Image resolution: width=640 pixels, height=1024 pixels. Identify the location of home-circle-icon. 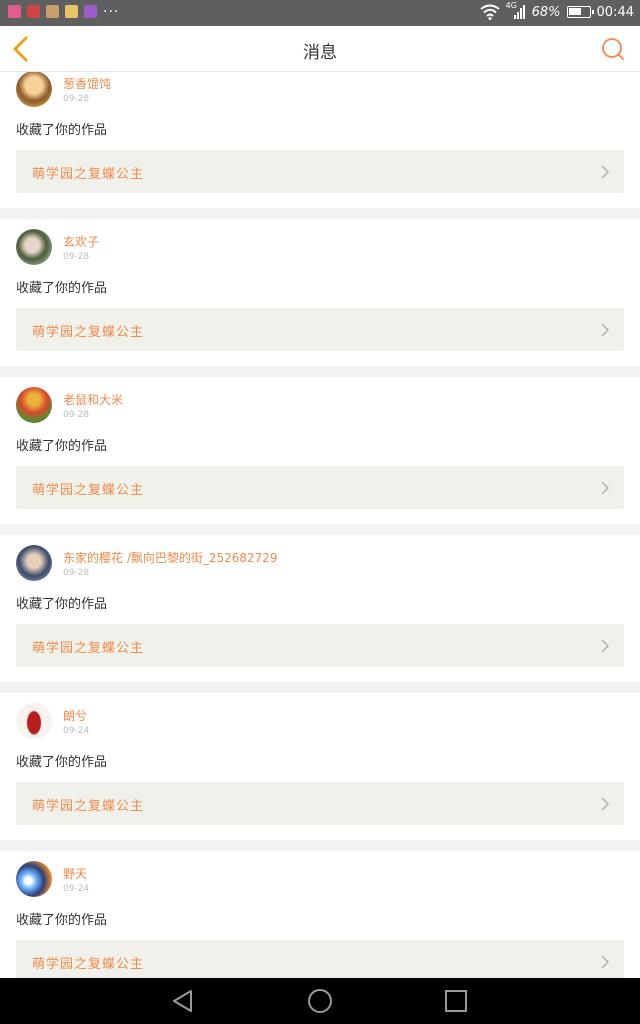
(320, 1001).